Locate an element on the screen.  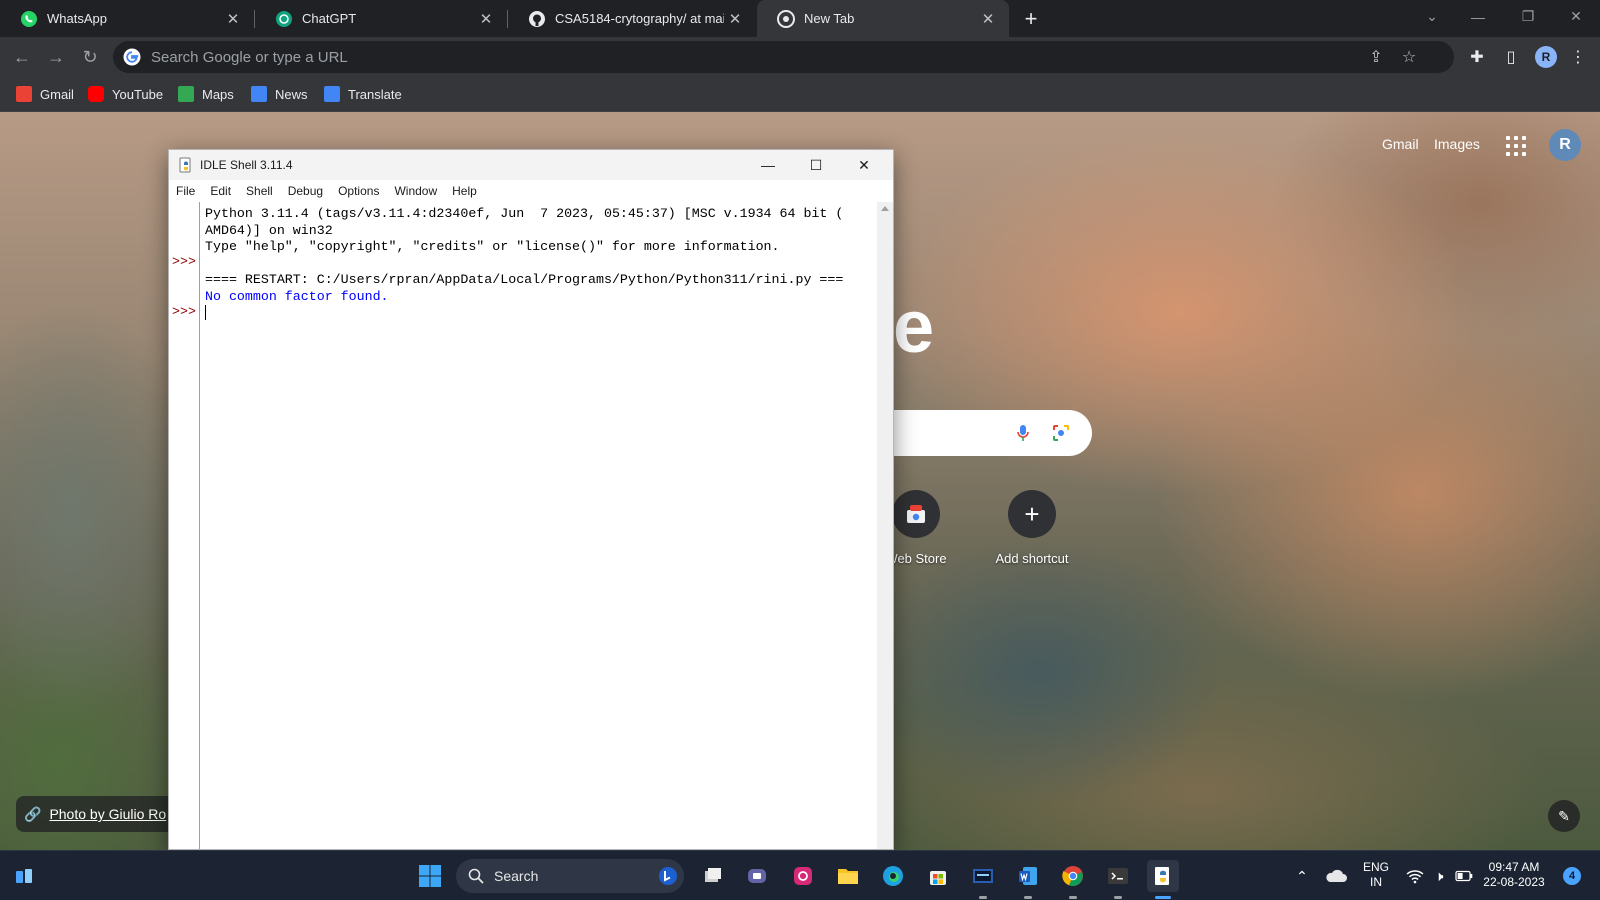
input-line is located at coordinates (535, 313).